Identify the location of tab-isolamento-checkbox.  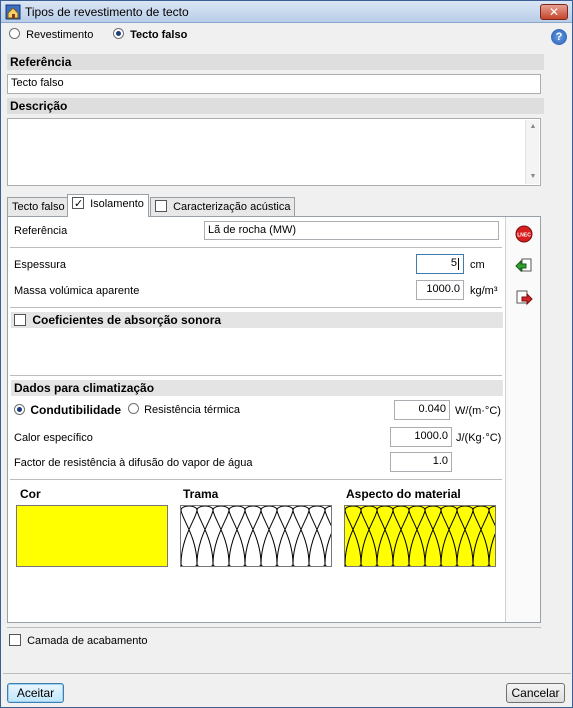
(78, 204).